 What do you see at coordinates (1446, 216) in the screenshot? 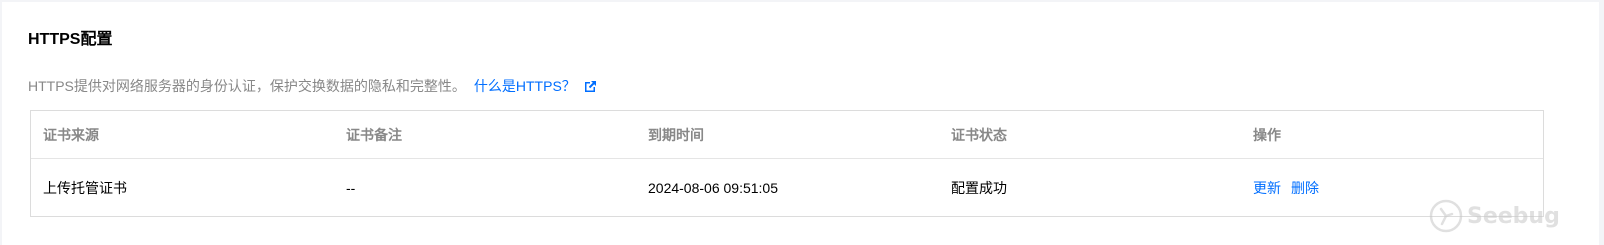
I see `seebug-logo-icon` at bounding box center [1446, 216].